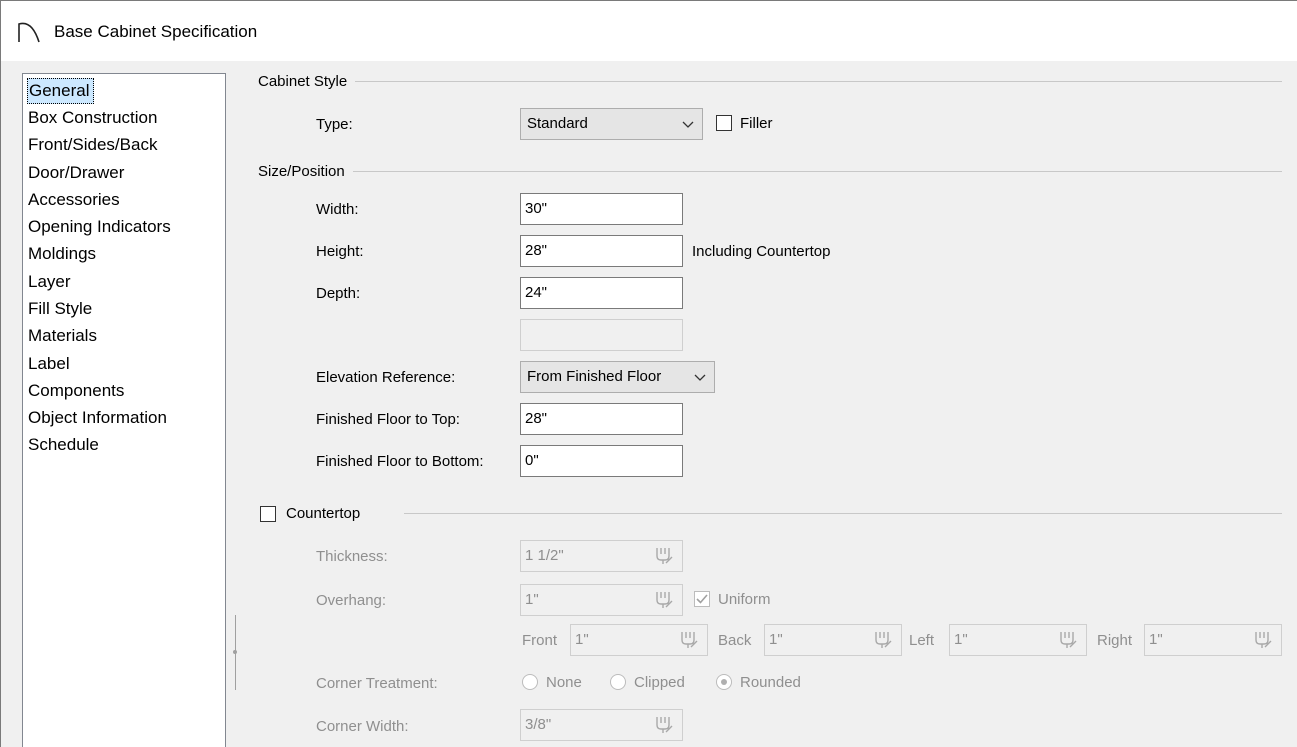 This screenshot has width=1297, height=747. I want to click on countertop-heading: Countertop, so click(323, 513).